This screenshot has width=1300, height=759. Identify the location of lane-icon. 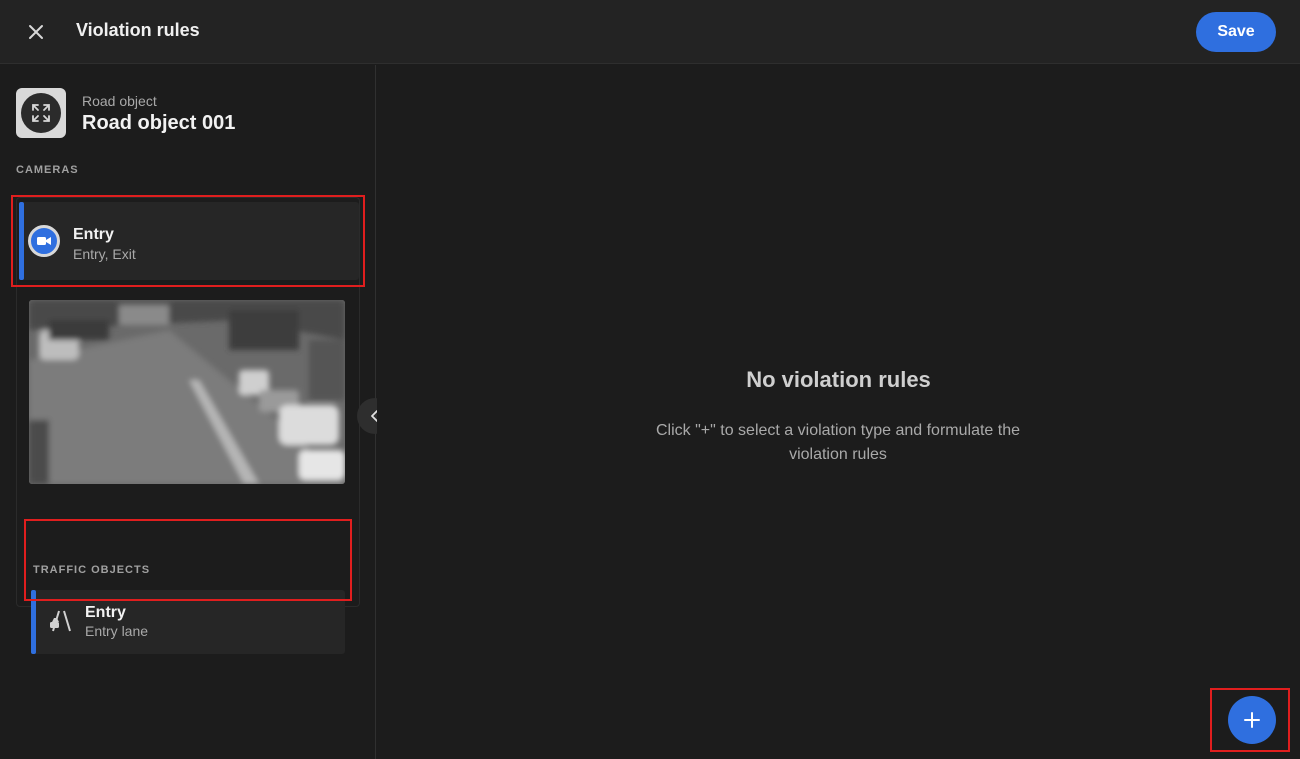
(60, 621).